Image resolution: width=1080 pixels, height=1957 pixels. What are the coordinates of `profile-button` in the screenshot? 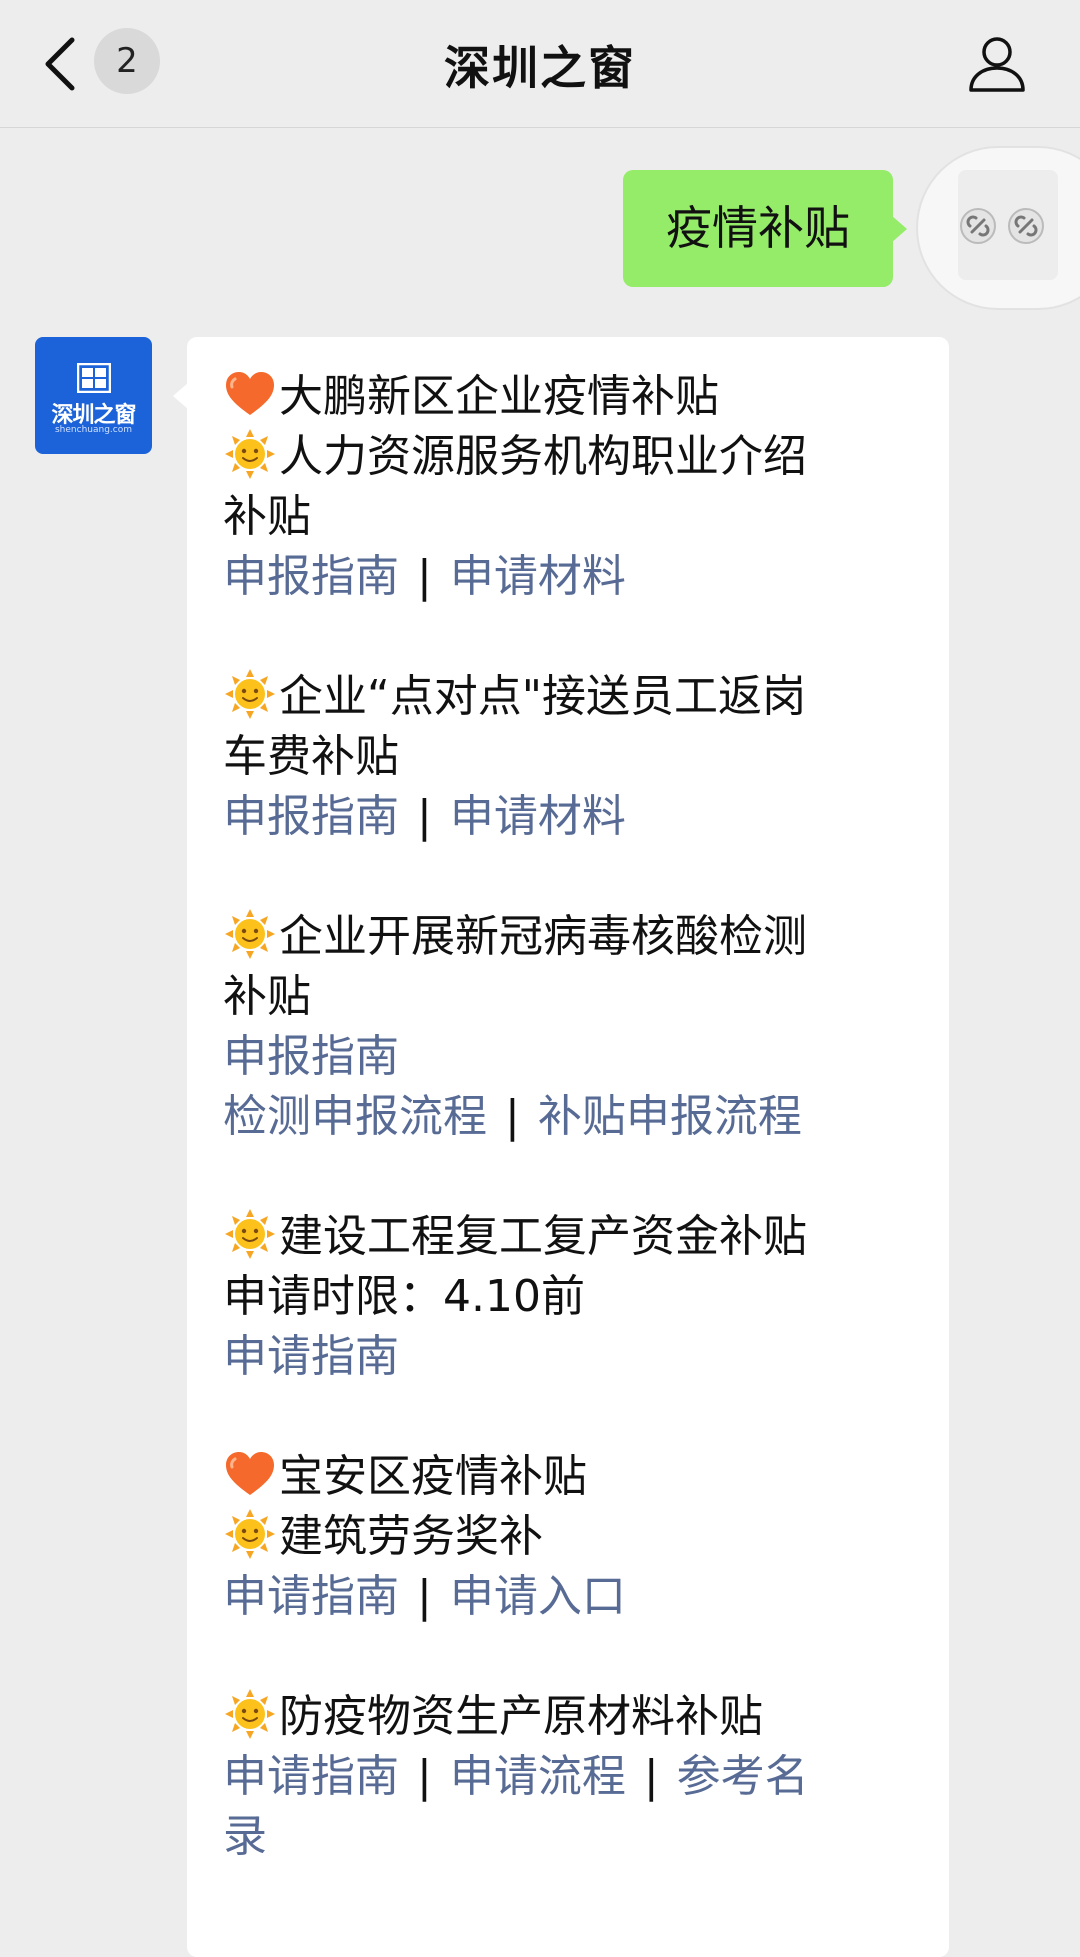 It's located at (997, 63).